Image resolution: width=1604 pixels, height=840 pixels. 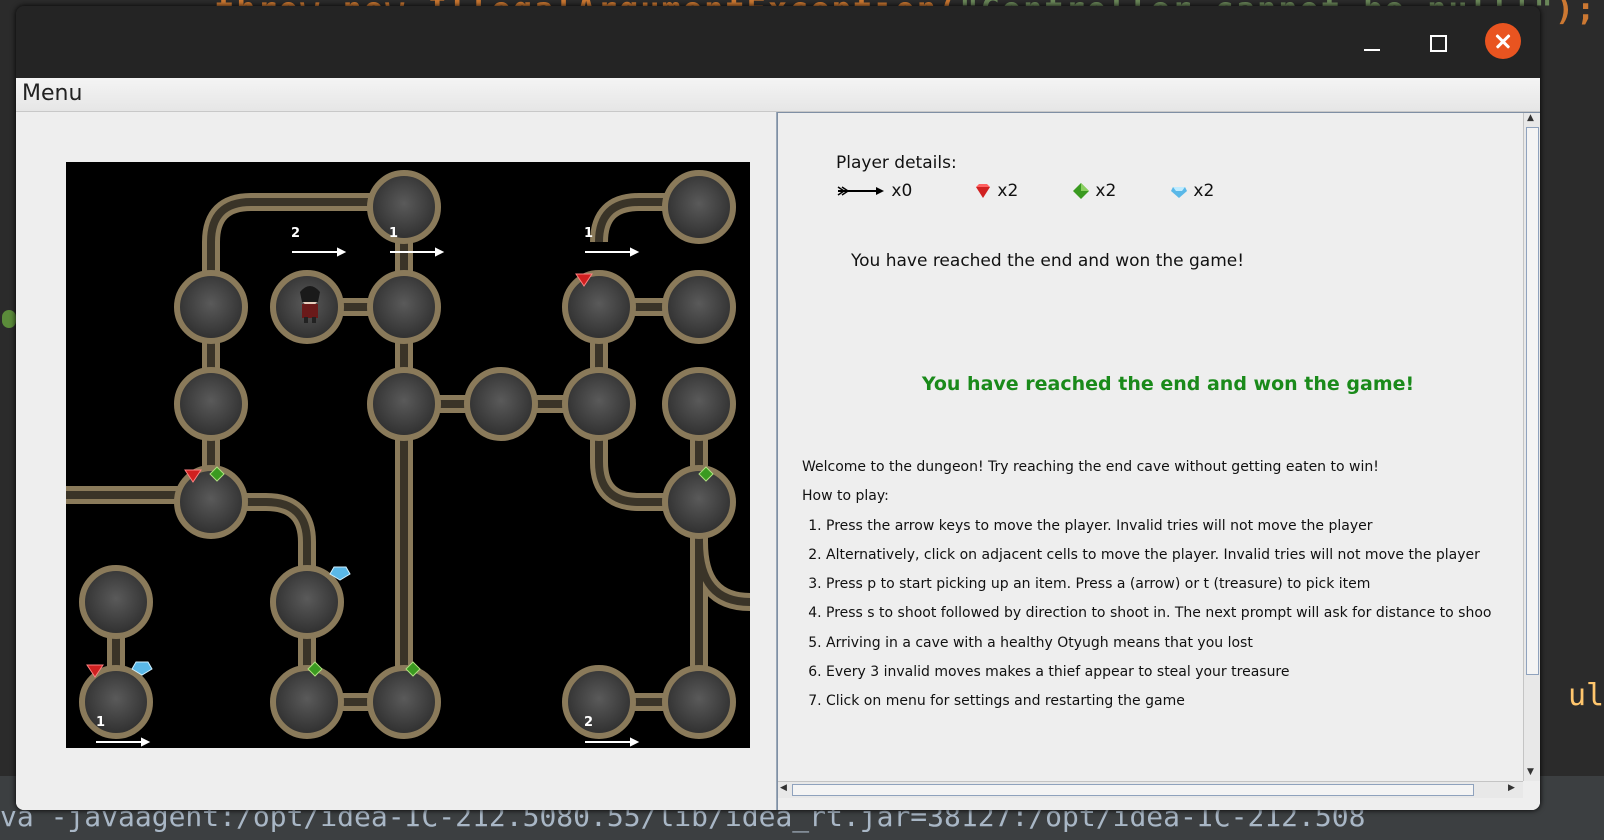 I want to click on arrow-icon, so click(x=860, y=191).